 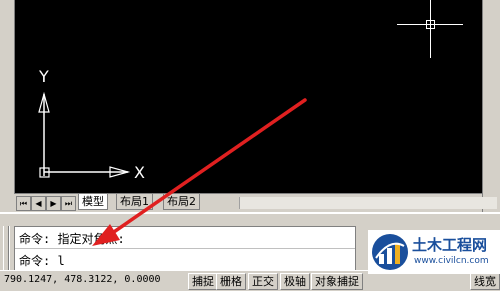 I want to click on grid-button: 栅格, so click(x=231, y=281).